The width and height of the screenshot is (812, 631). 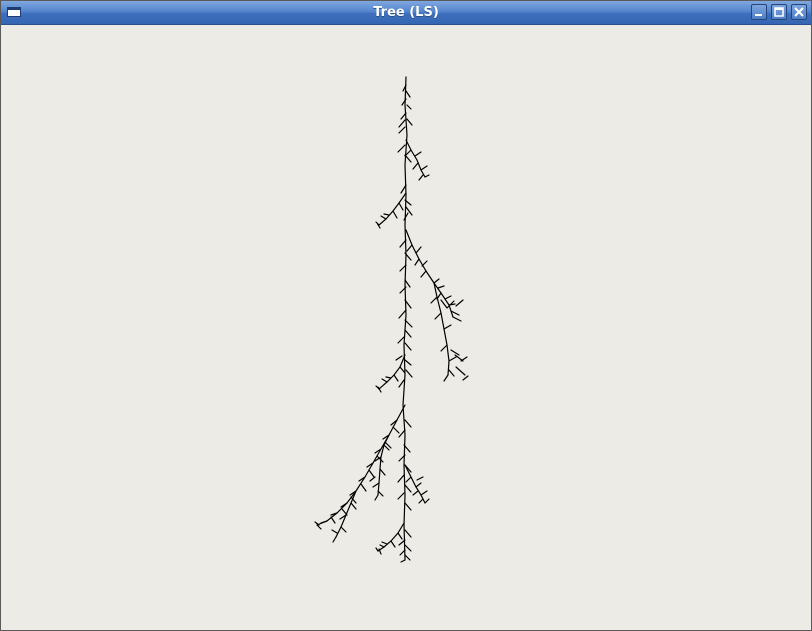 I want to click on close-button, so click(x=799, y=12).